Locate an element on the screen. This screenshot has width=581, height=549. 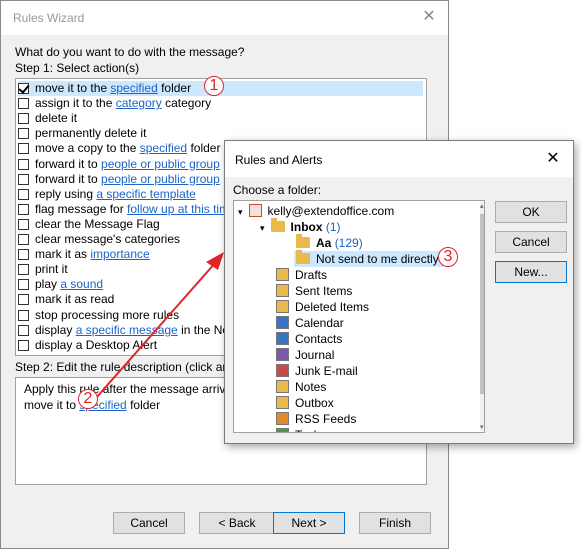
tree-folder-item: Contacts is located at coordinates (309, 339).